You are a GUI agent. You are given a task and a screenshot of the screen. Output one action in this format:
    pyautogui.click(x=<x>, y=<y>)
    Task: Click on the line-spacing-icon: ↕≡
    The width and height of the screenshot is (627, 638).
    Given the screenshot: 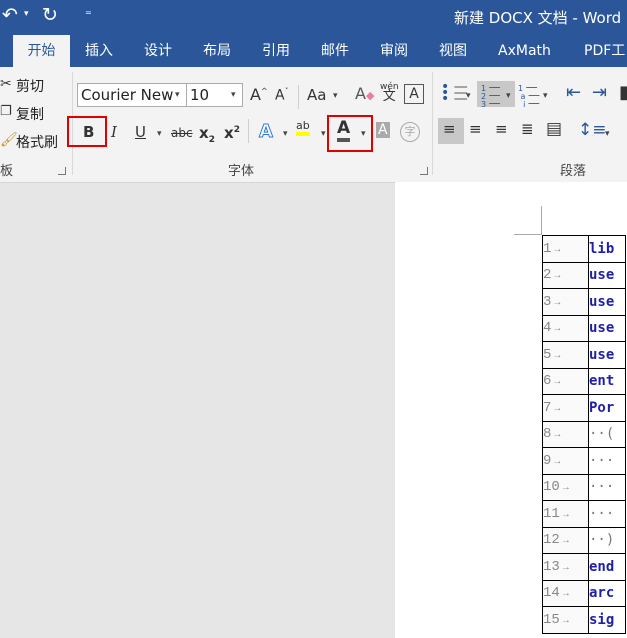 What is the action you would take?
    pyautogui.click(x=592, y=130)
    